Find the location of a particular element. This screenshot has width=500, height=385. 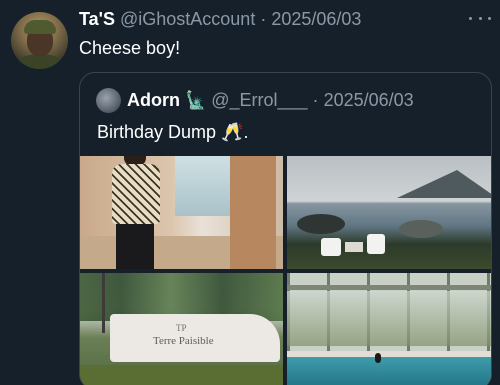

author-avatar is located at coordinates (39, 40).